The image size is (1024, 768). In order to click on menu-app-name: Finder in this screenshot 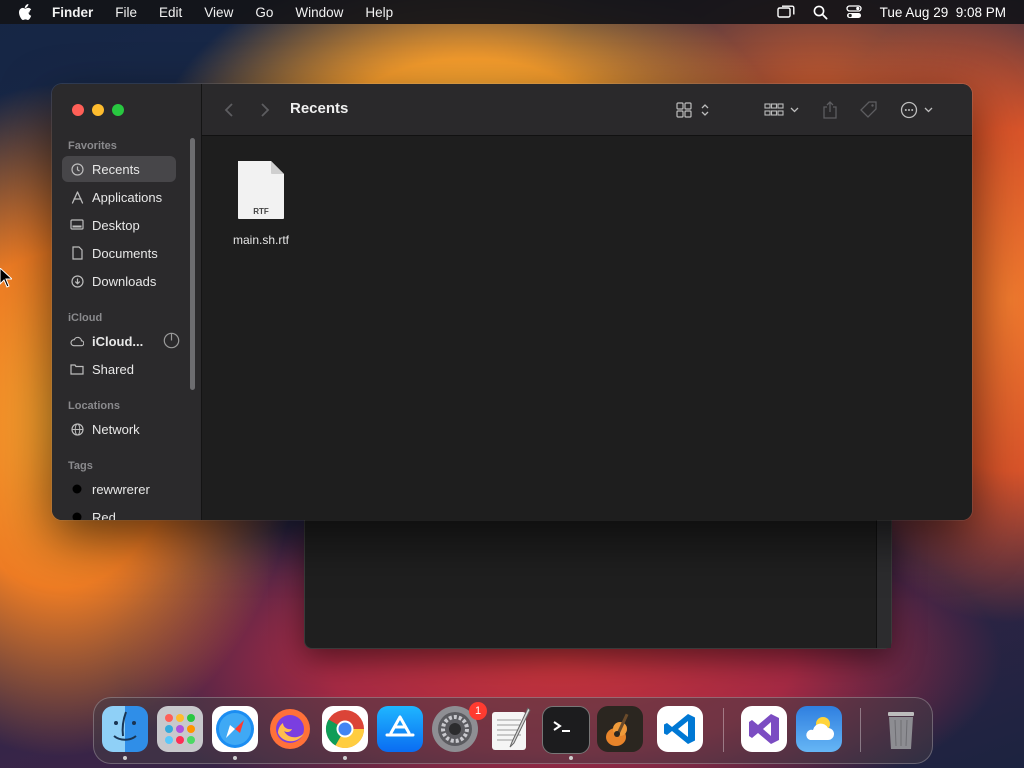, I will do `click(72, 12)`.